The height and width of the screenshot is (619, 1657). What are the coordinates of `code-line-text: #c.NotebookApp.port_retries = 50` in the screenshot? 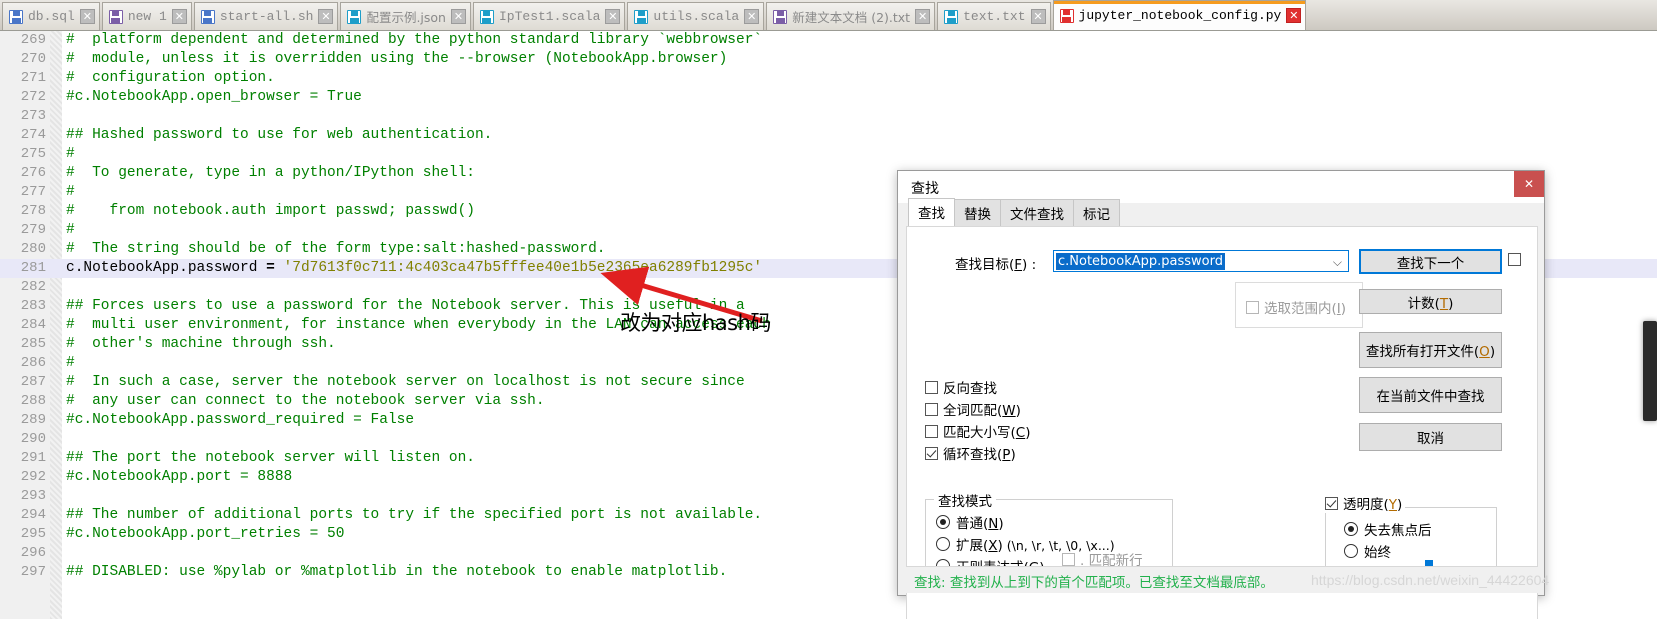 It's located at (205, 534).